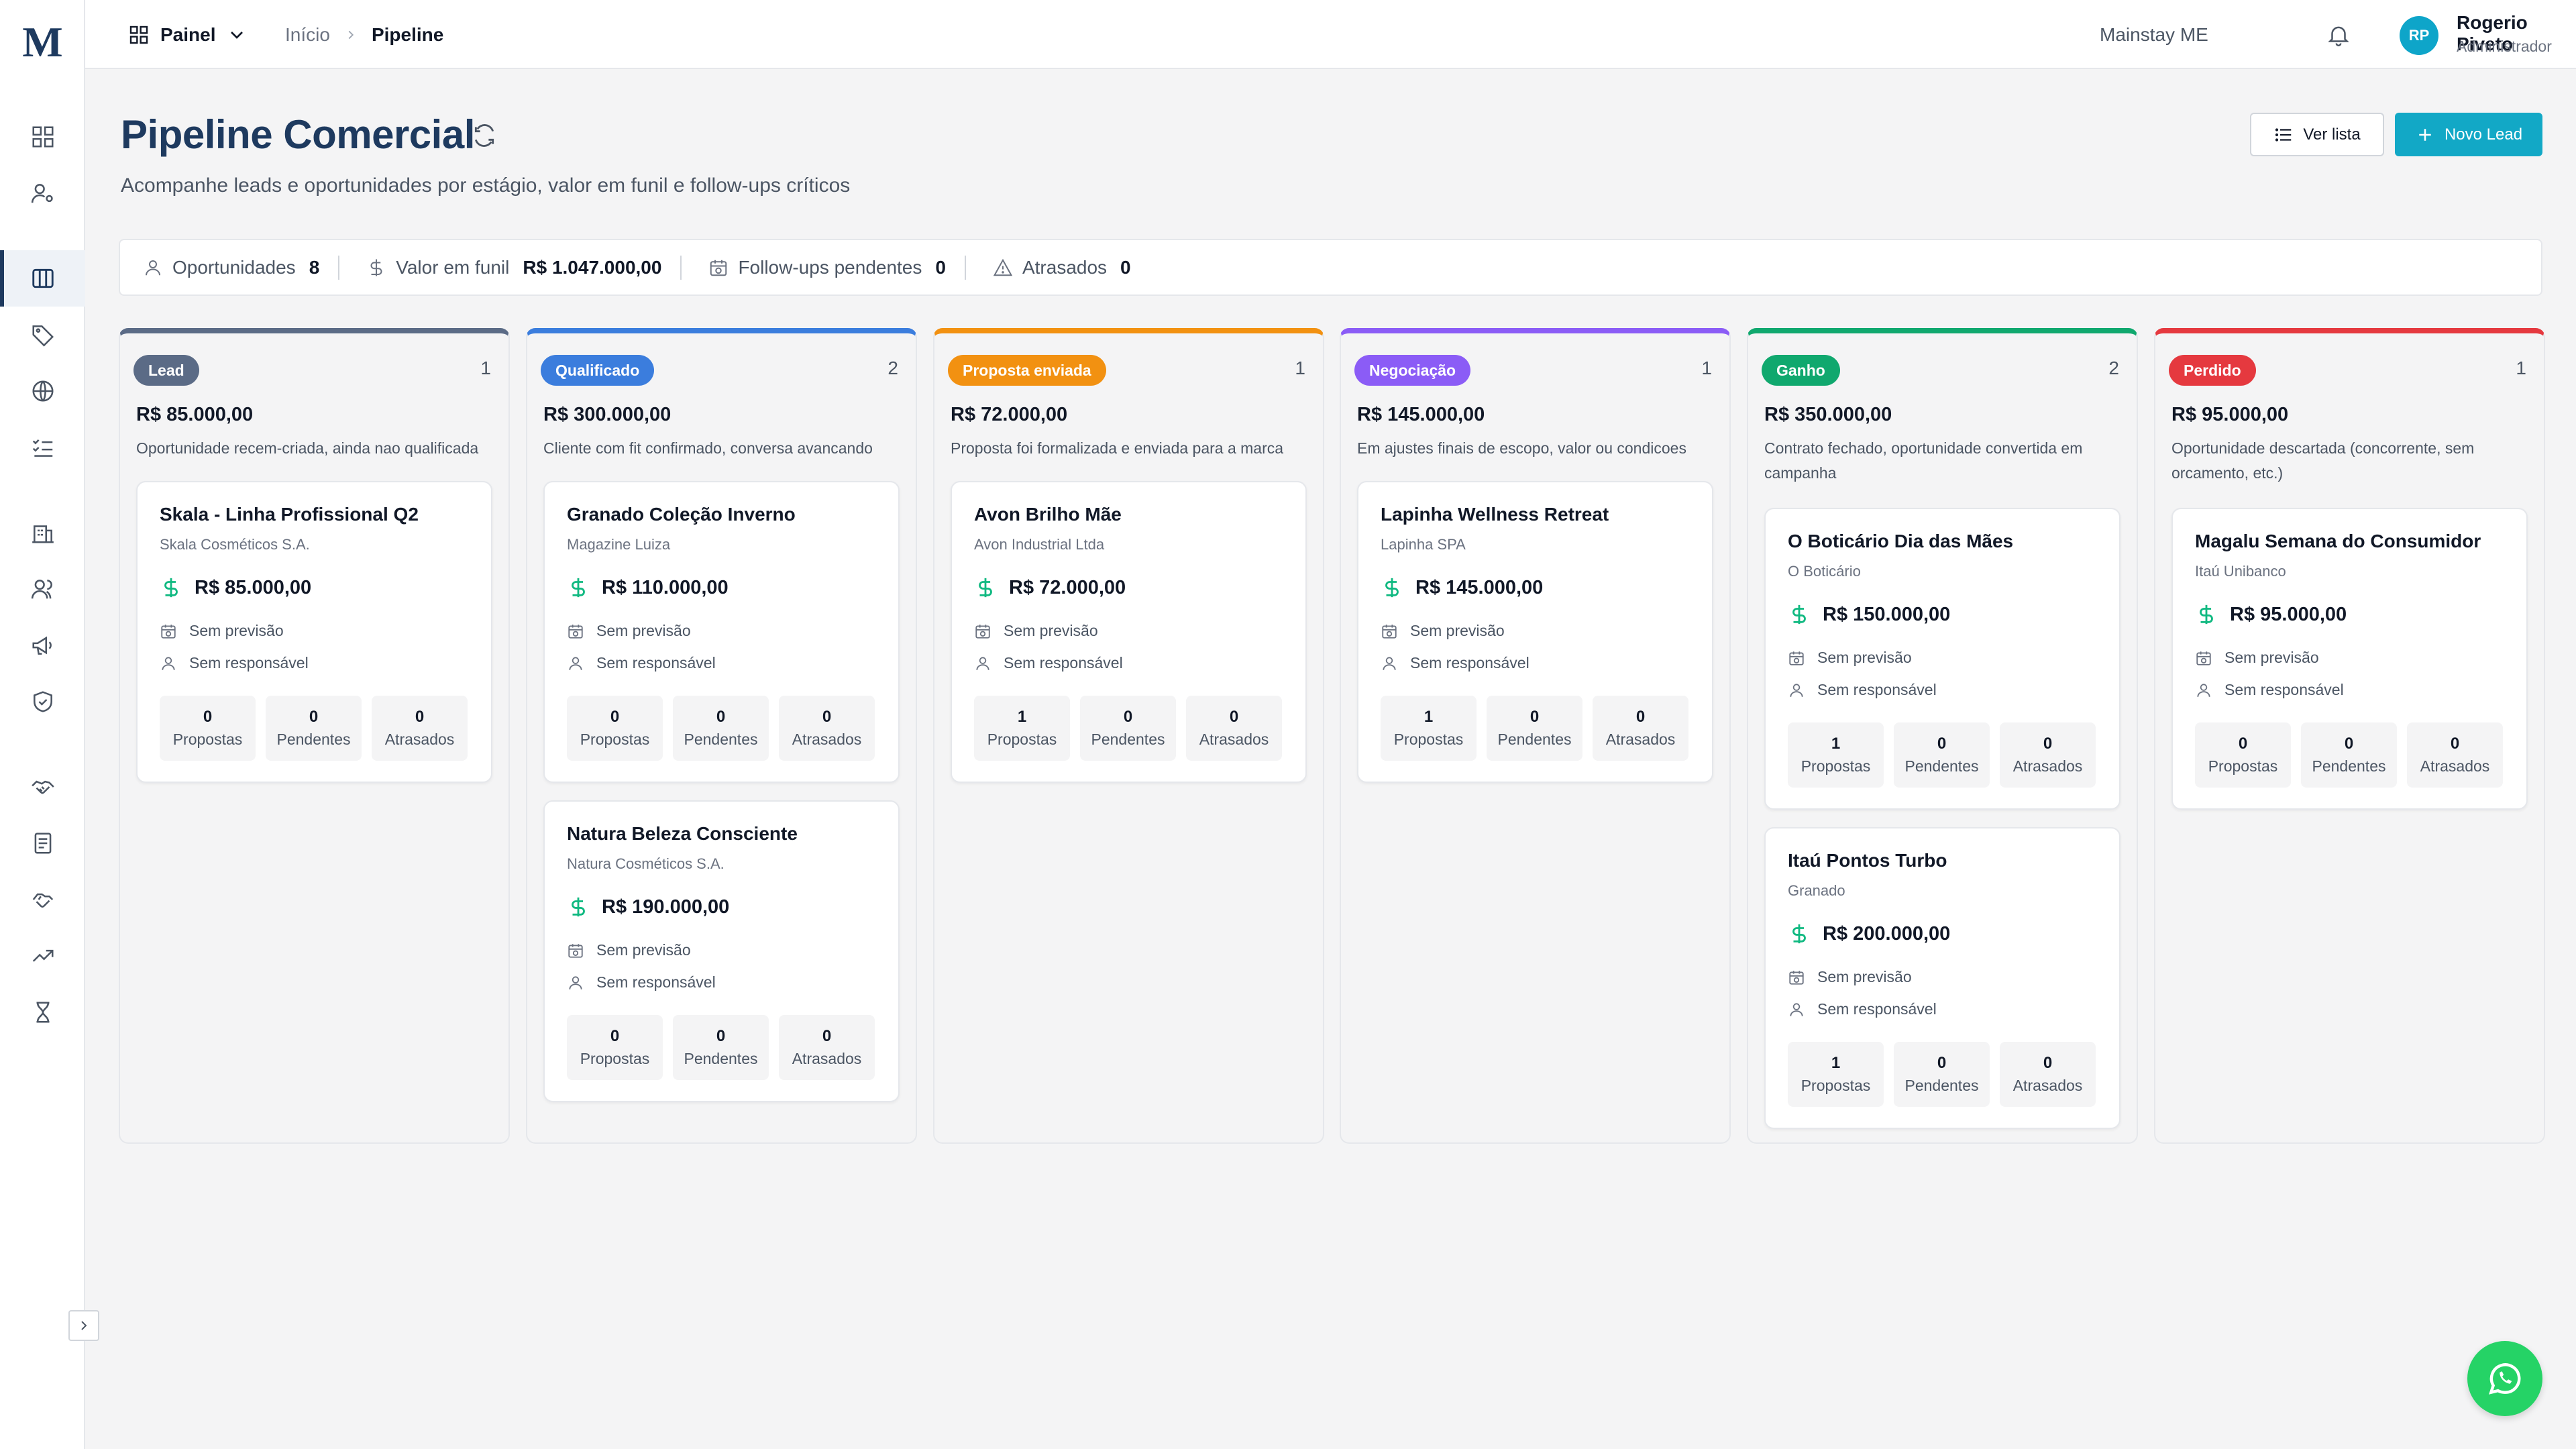 This screenshot has width=2576, height=1449. What do you see at coordinates (1423, 544) in the screenshot?
I see `card-company: Lapinha SPA` at bounding box center [1423, 544].